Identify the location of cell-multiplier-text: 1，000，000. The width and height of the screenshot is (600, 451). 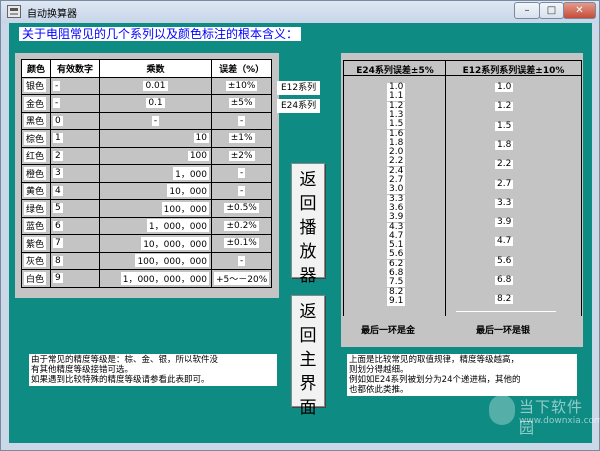
(177, 226).